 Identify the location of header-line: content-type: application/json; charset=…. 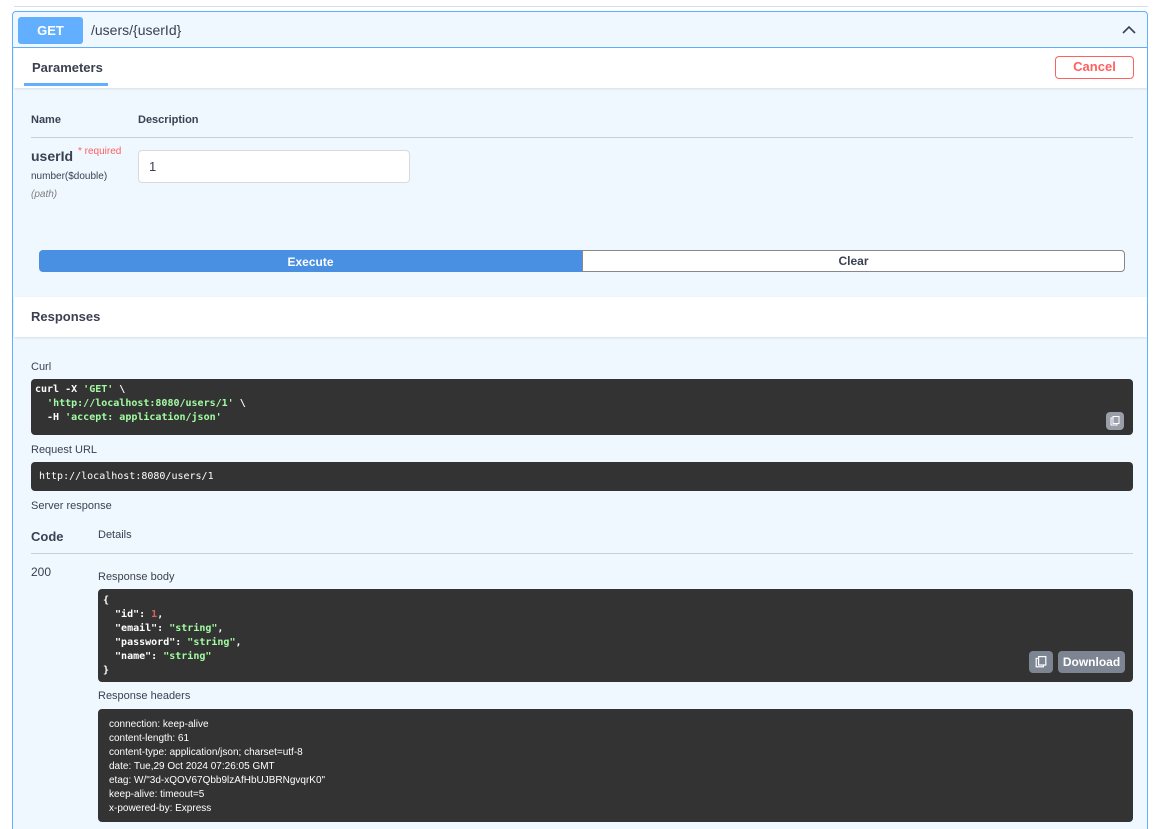
(206, 752).